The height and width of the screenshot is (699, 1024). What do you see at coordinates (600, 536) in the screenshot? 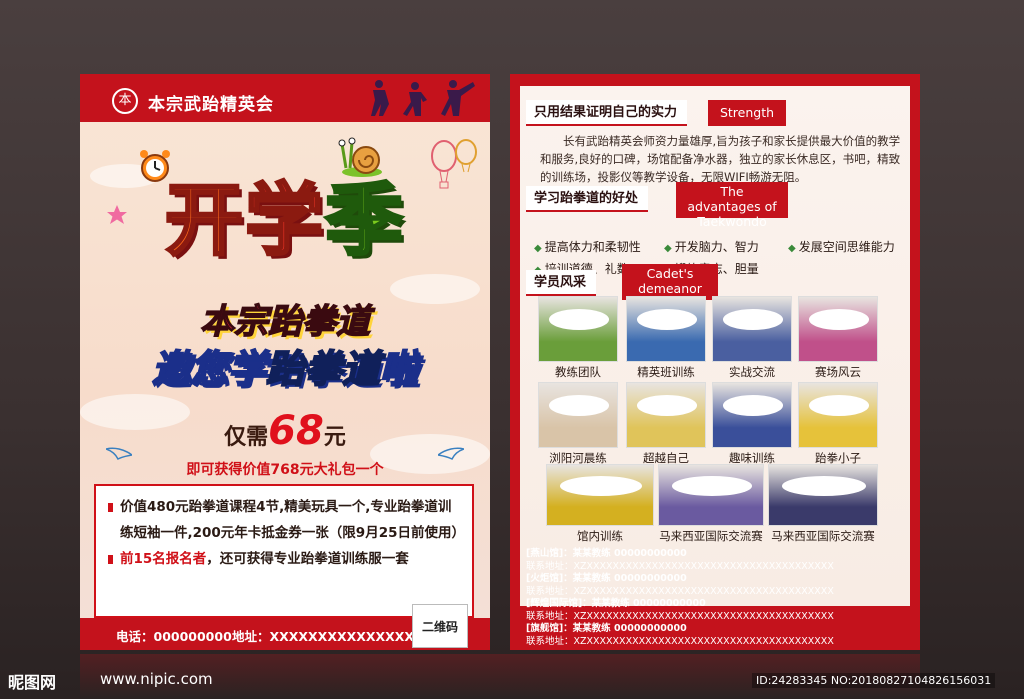
I see `photo-caption: 馆内训练` at bounding box center [600, 536].